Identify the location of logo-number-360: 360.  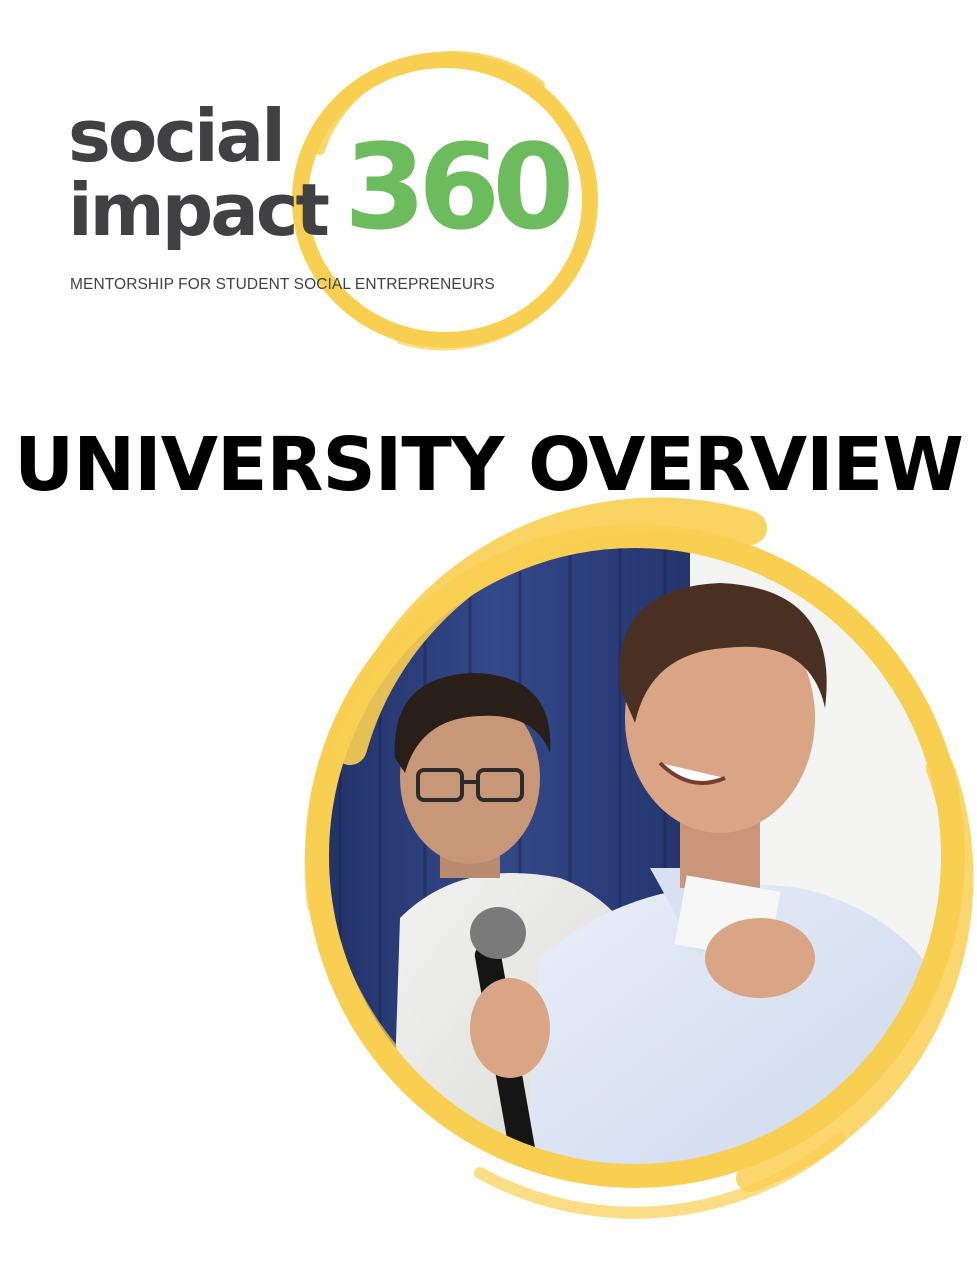
(459, 187).